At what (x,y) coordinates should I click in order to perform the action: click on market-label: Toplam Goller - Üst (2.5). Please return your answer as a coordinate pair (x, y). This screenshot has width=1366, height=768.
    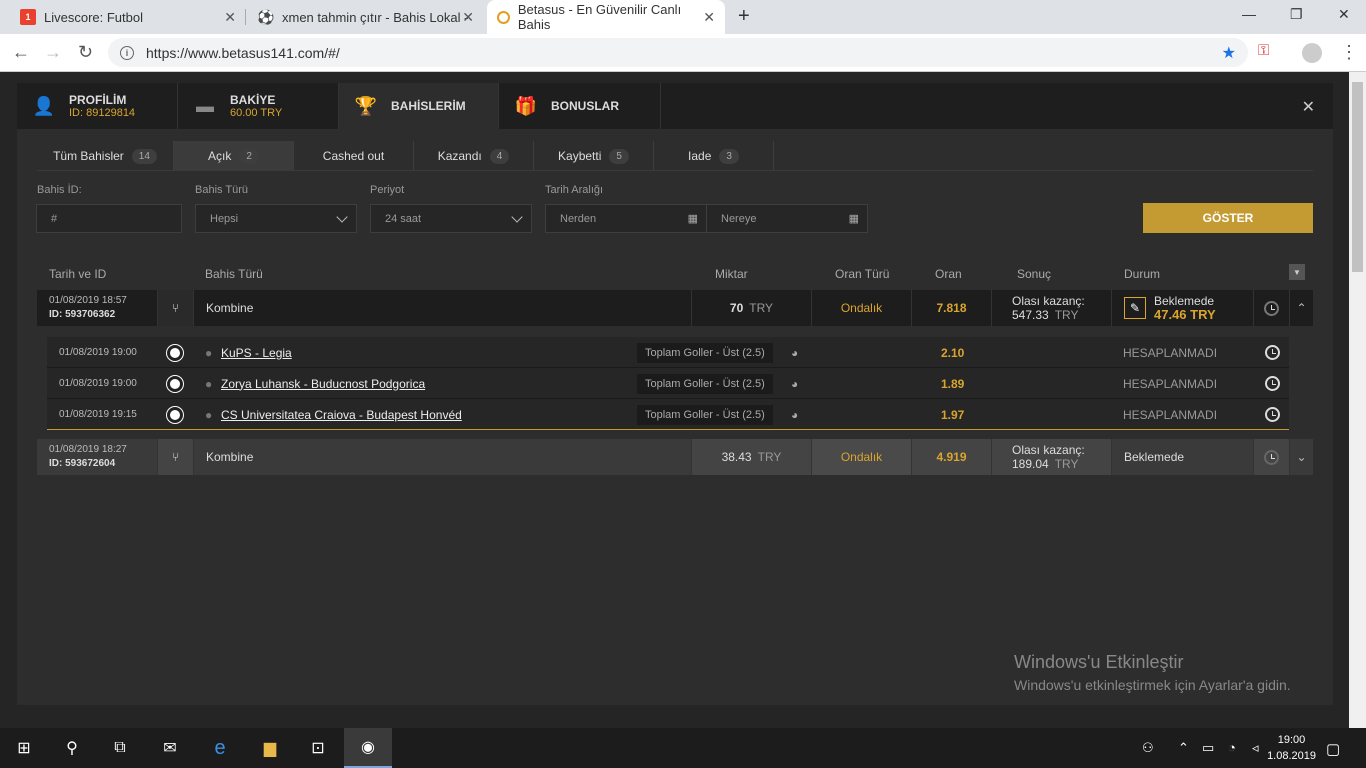
    Looking at the image, I should click on (705, 352).